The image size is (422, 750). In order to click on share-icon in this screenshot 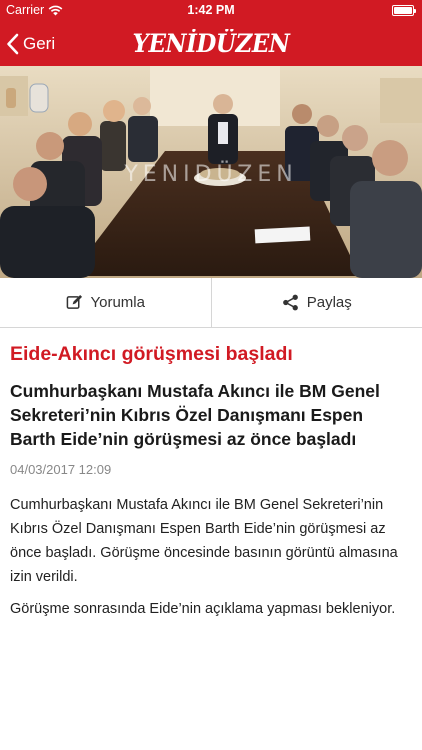, I will do `click(290, 302)`.